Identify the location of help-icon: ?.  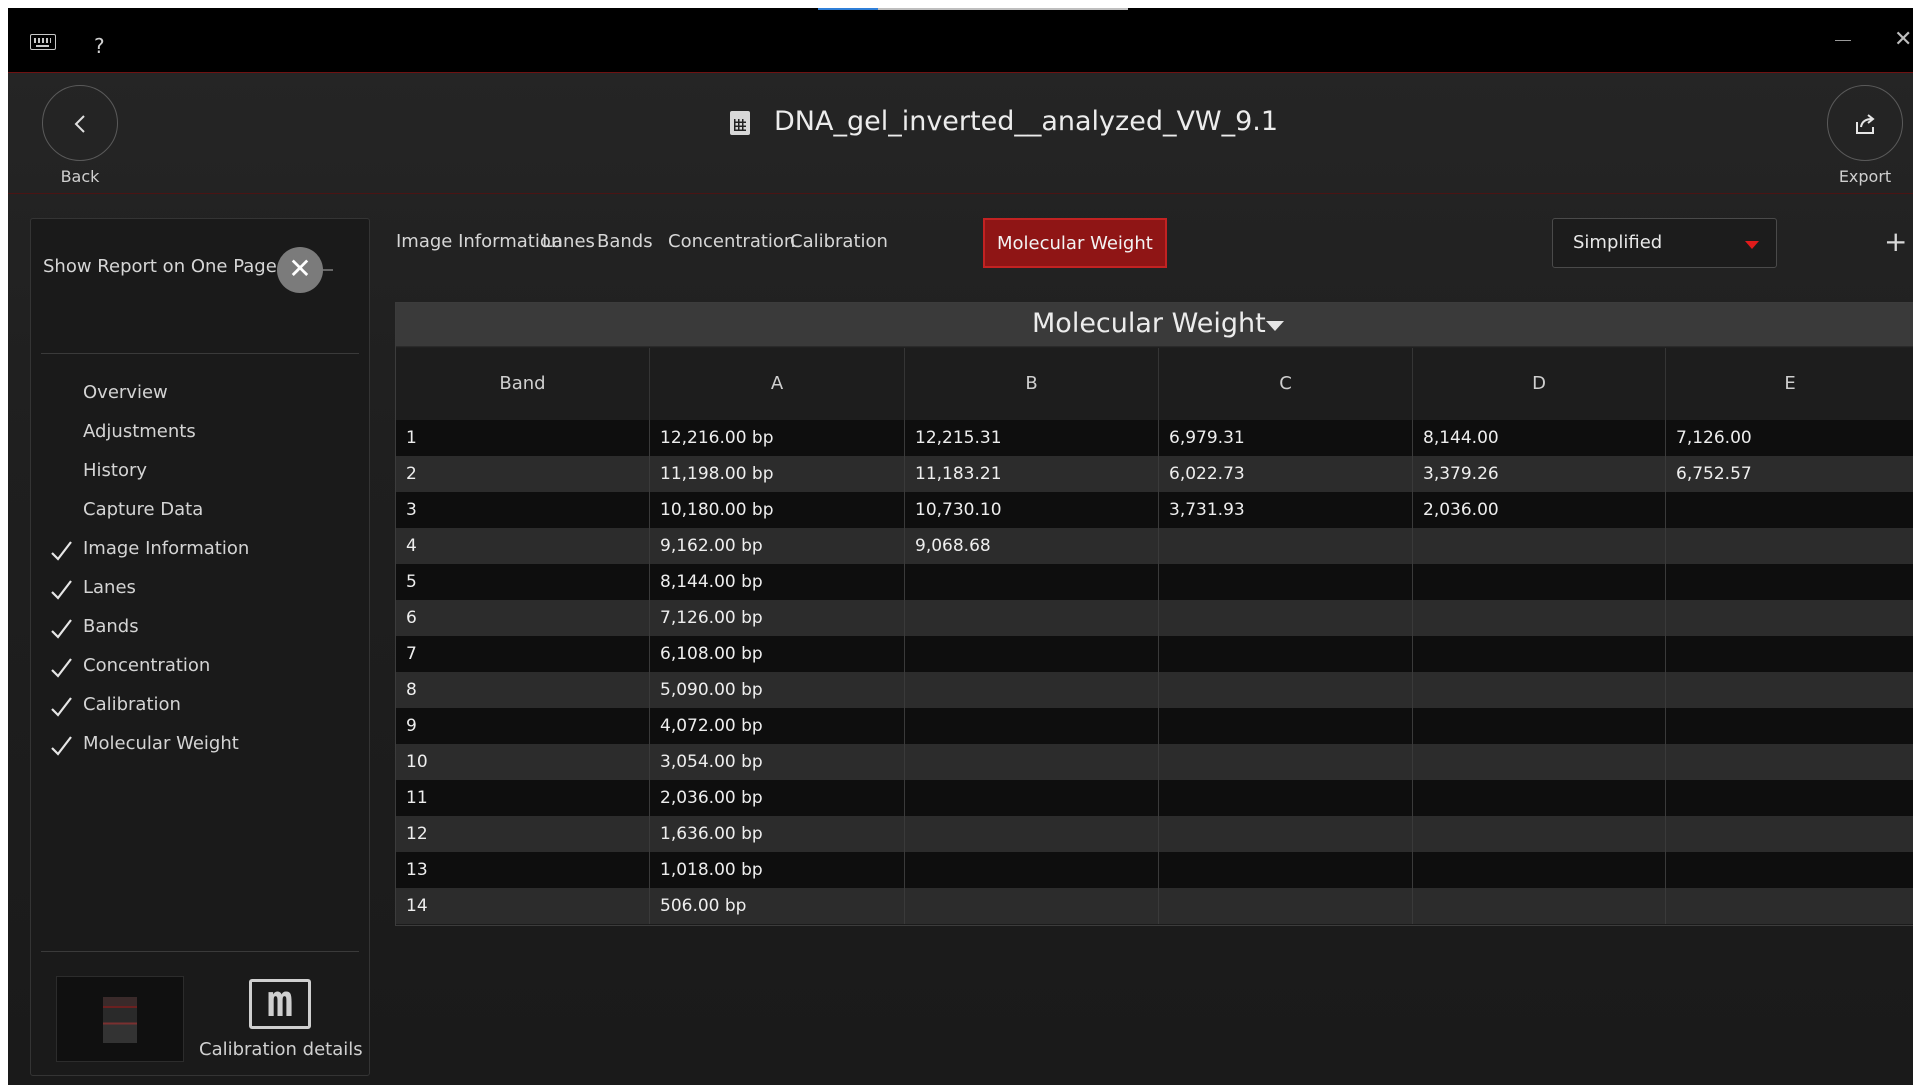
(99, 46).